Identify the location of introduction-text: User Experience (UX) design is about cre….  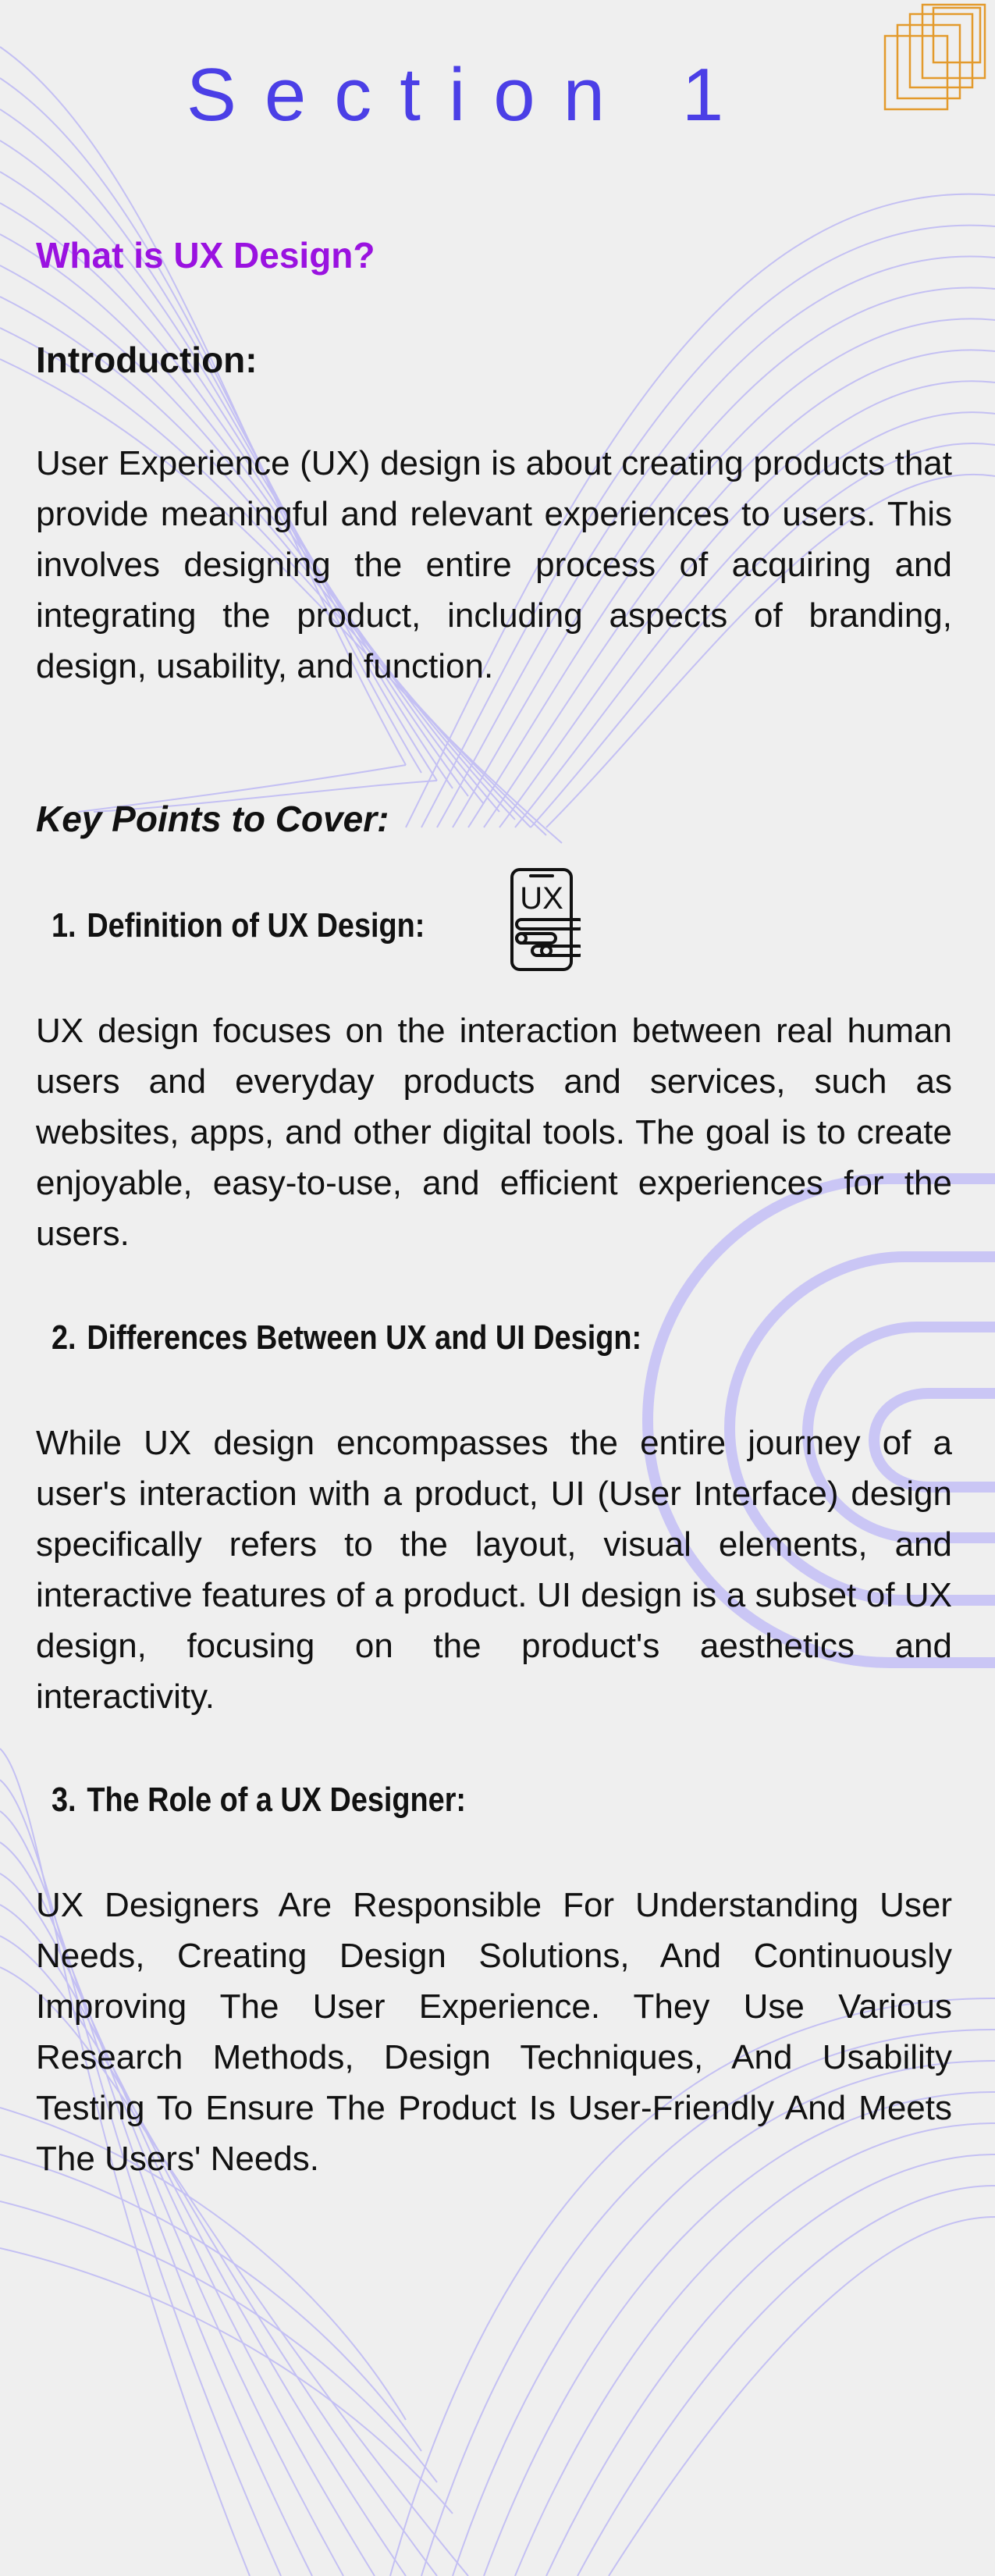
(494, 564).